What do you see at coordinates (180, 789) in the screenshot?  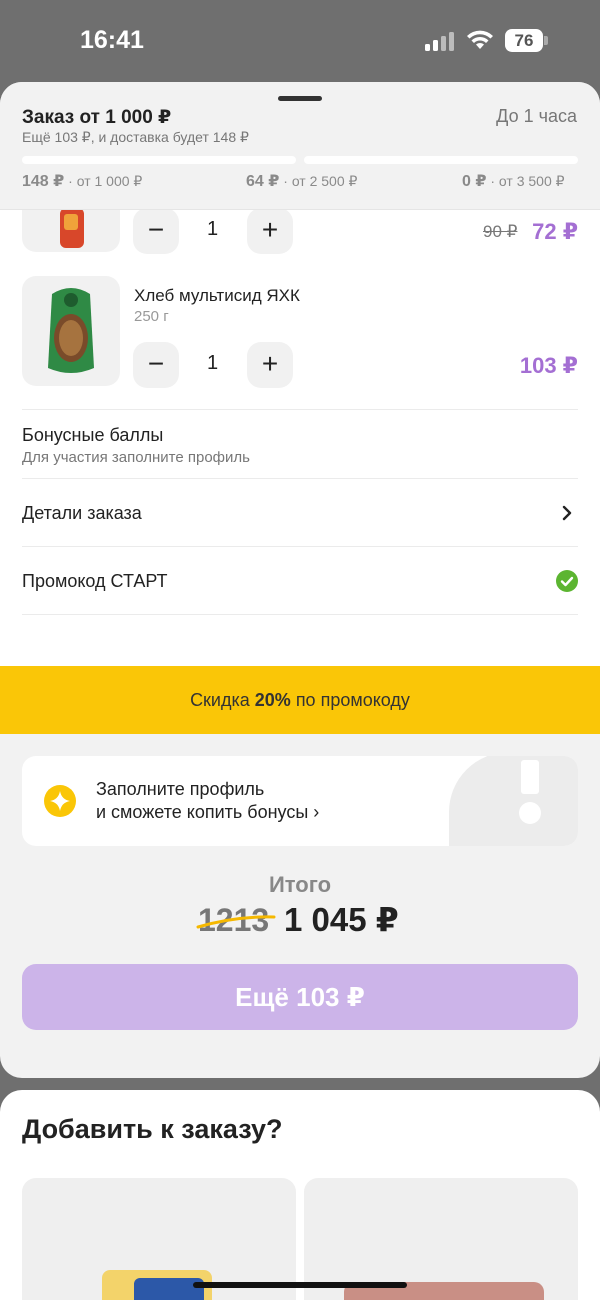 I see `fill-profile-line1: Заполните профиль` at bounding box center [180, 789].